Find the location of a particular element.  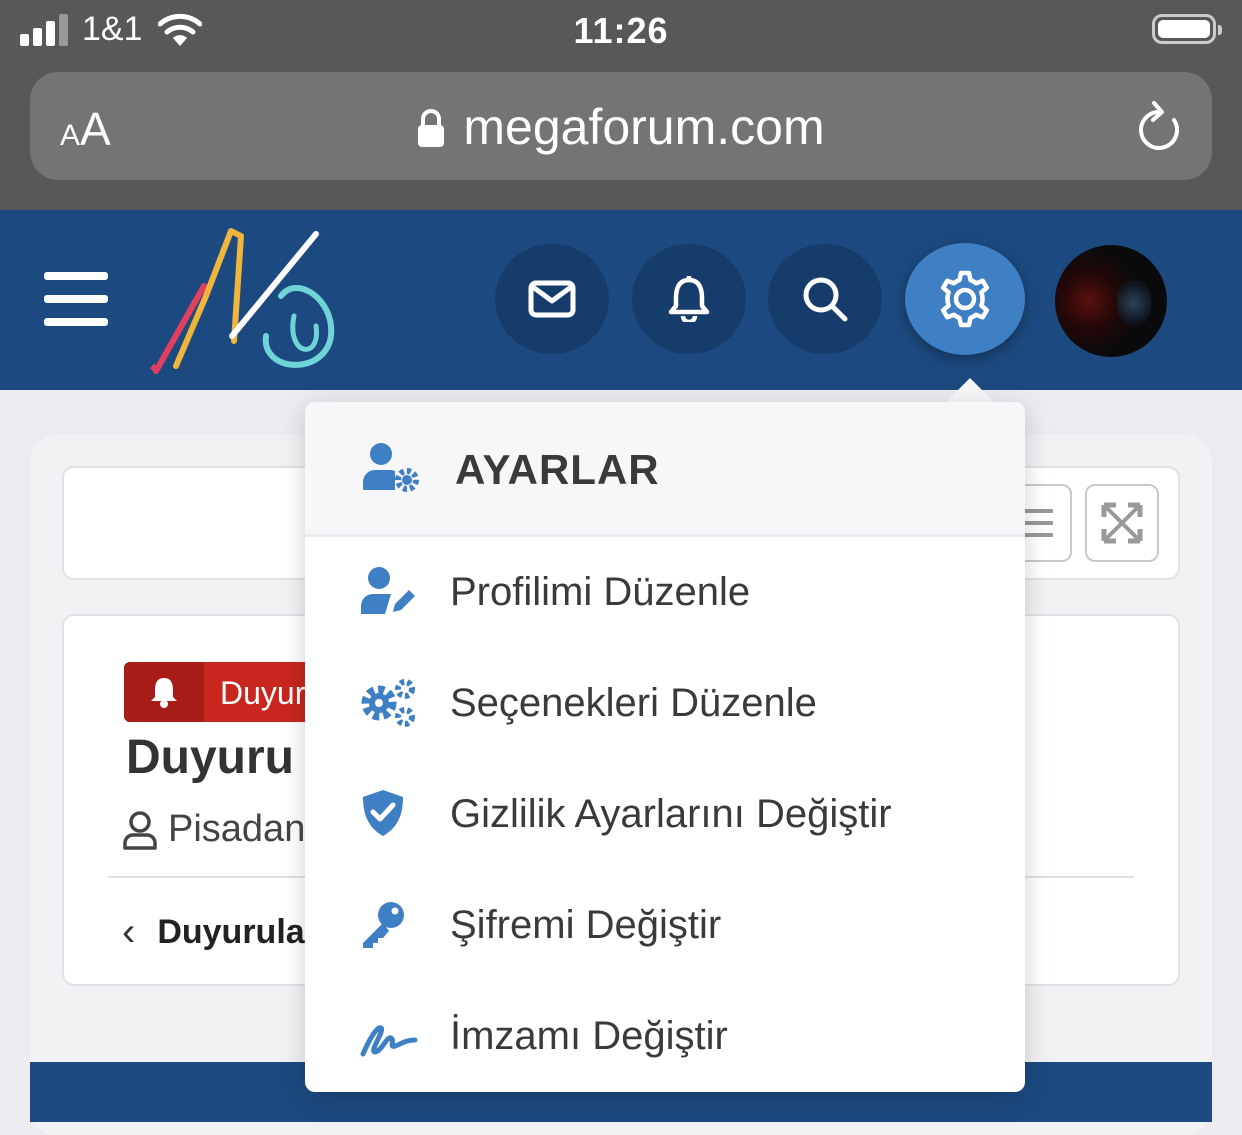

signature-icon is located at coordinates (389, 1041).